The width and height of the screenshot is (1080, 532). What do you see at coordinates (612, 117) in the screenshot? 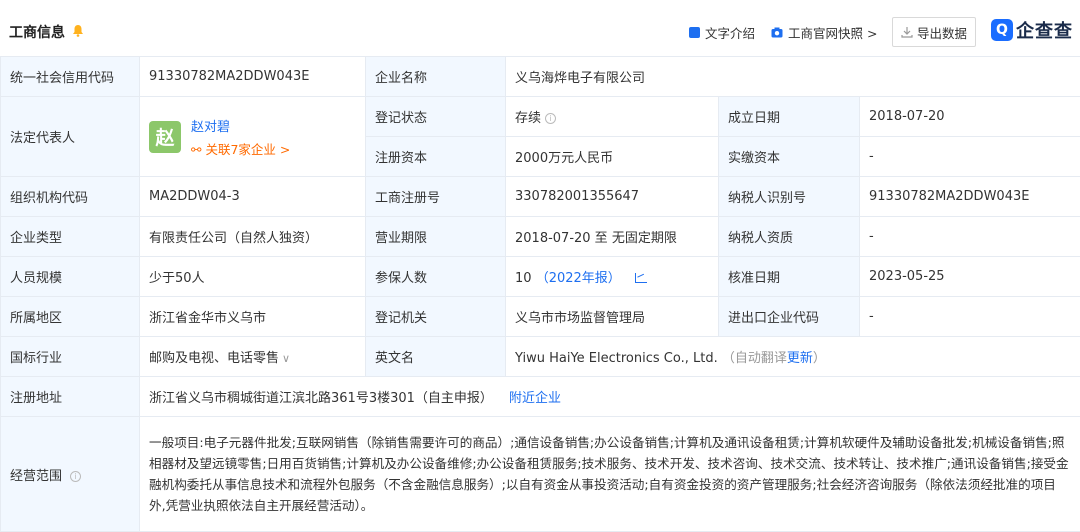
I see `reg-status-value: 存续i` at bounding box center [612, 117].